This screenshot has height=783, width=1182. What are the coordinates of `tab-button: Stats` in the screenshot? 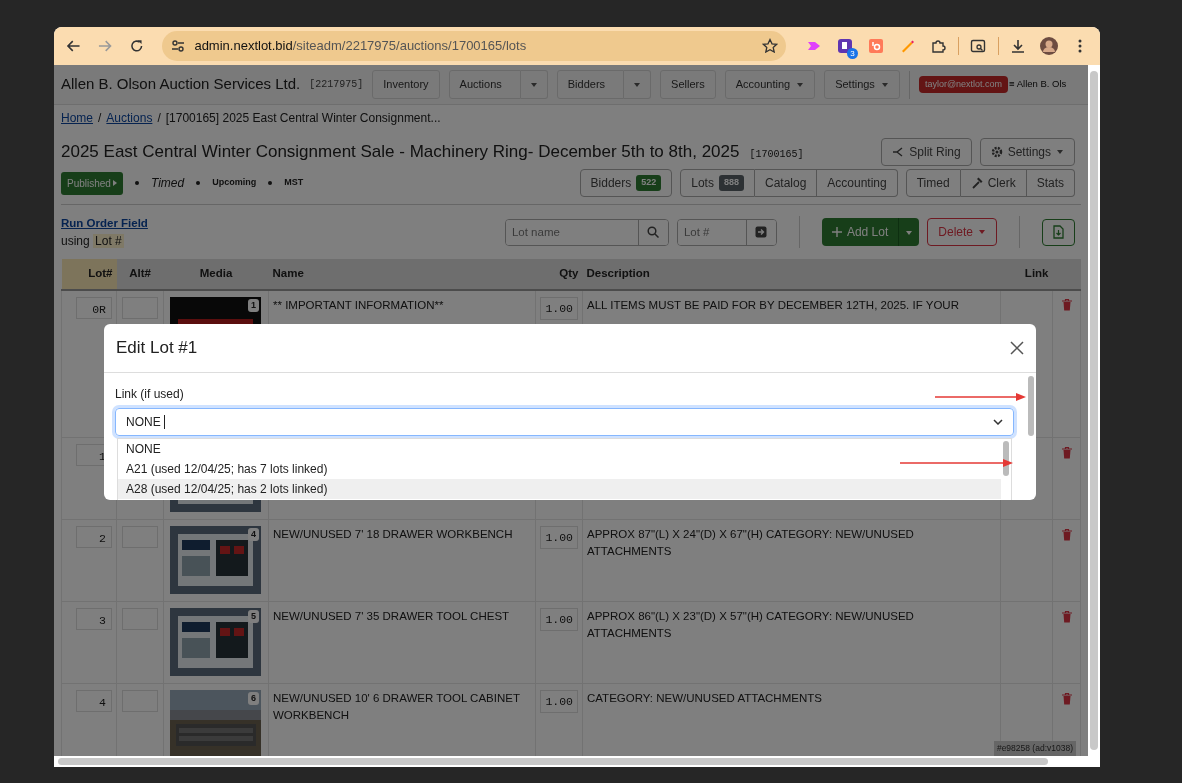 It's located at (1050, 183).